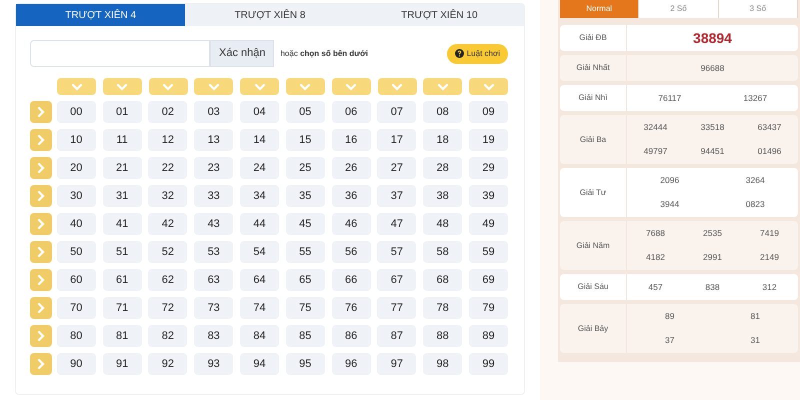  Describe the element at coordinates (442, 140) in the screenshot. I see `number-button: 18` at that location.